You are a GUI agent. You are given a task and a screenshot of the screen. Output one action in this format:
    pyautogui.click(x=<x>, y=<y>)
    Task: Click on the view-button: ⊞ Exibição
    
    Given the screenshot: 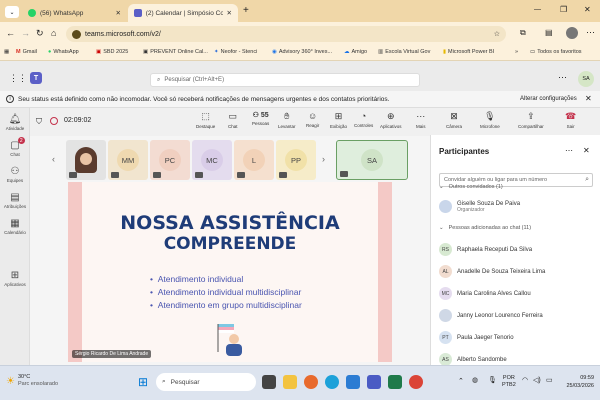 What is the action you would take?
    pyautogui.click(x=338, y=120)
    